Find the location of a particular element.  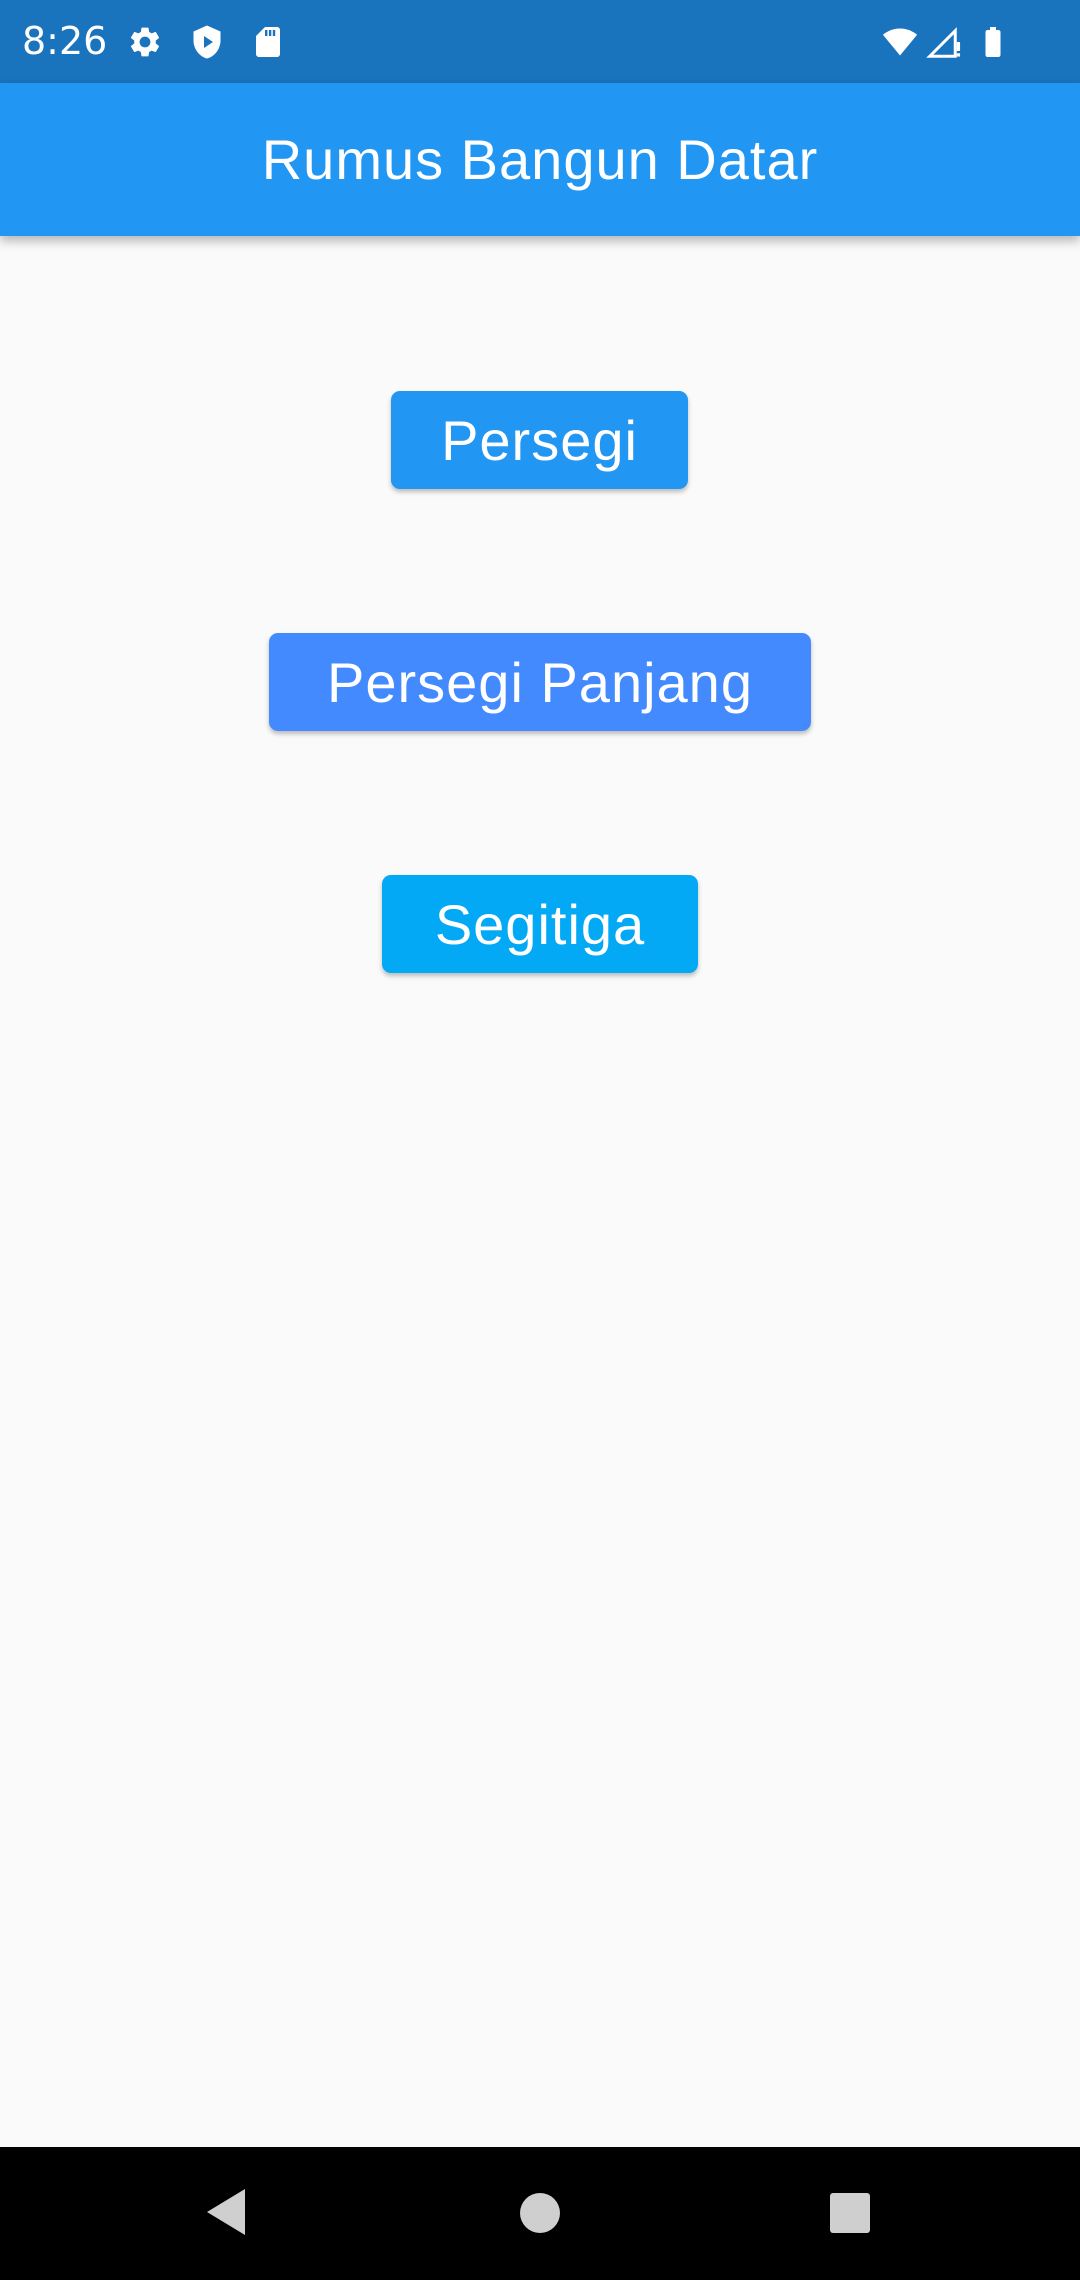

status-bar: 8:26 is located at coordinates (540, 41).